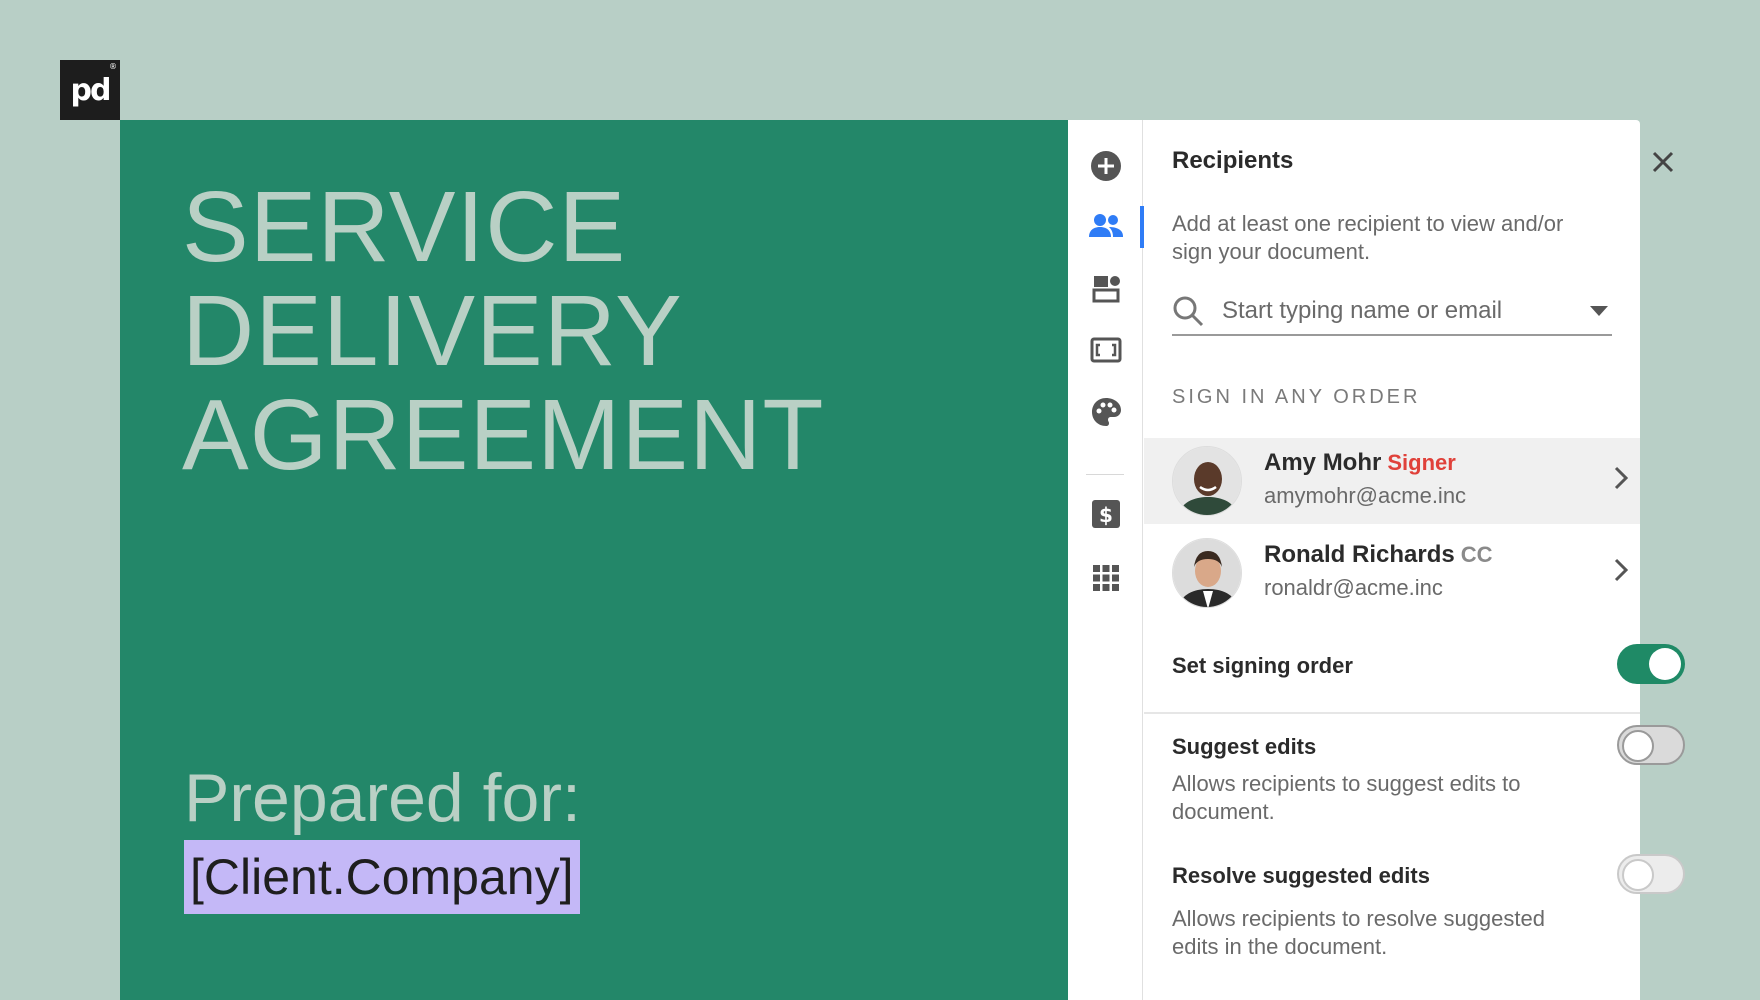 This screenshot has width=1760, height=1000. I want to click on panel-title: Recipients, so click(1233, 160).